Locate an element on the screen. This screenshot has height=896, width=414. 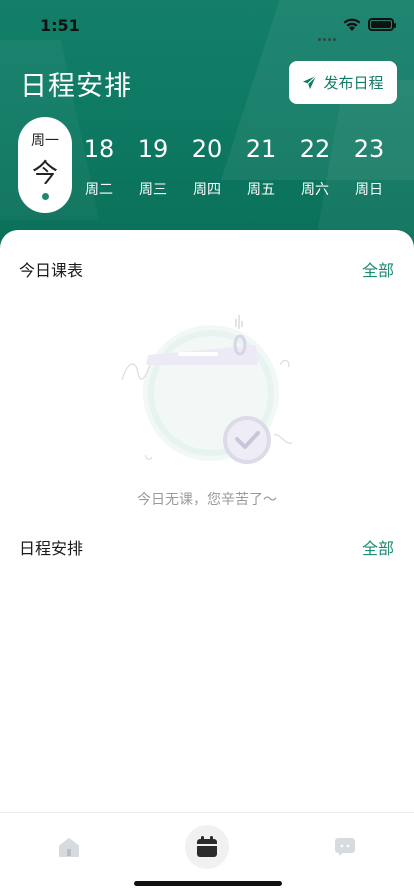
date-weekday: 周六 is located at coordinates (315, 190).